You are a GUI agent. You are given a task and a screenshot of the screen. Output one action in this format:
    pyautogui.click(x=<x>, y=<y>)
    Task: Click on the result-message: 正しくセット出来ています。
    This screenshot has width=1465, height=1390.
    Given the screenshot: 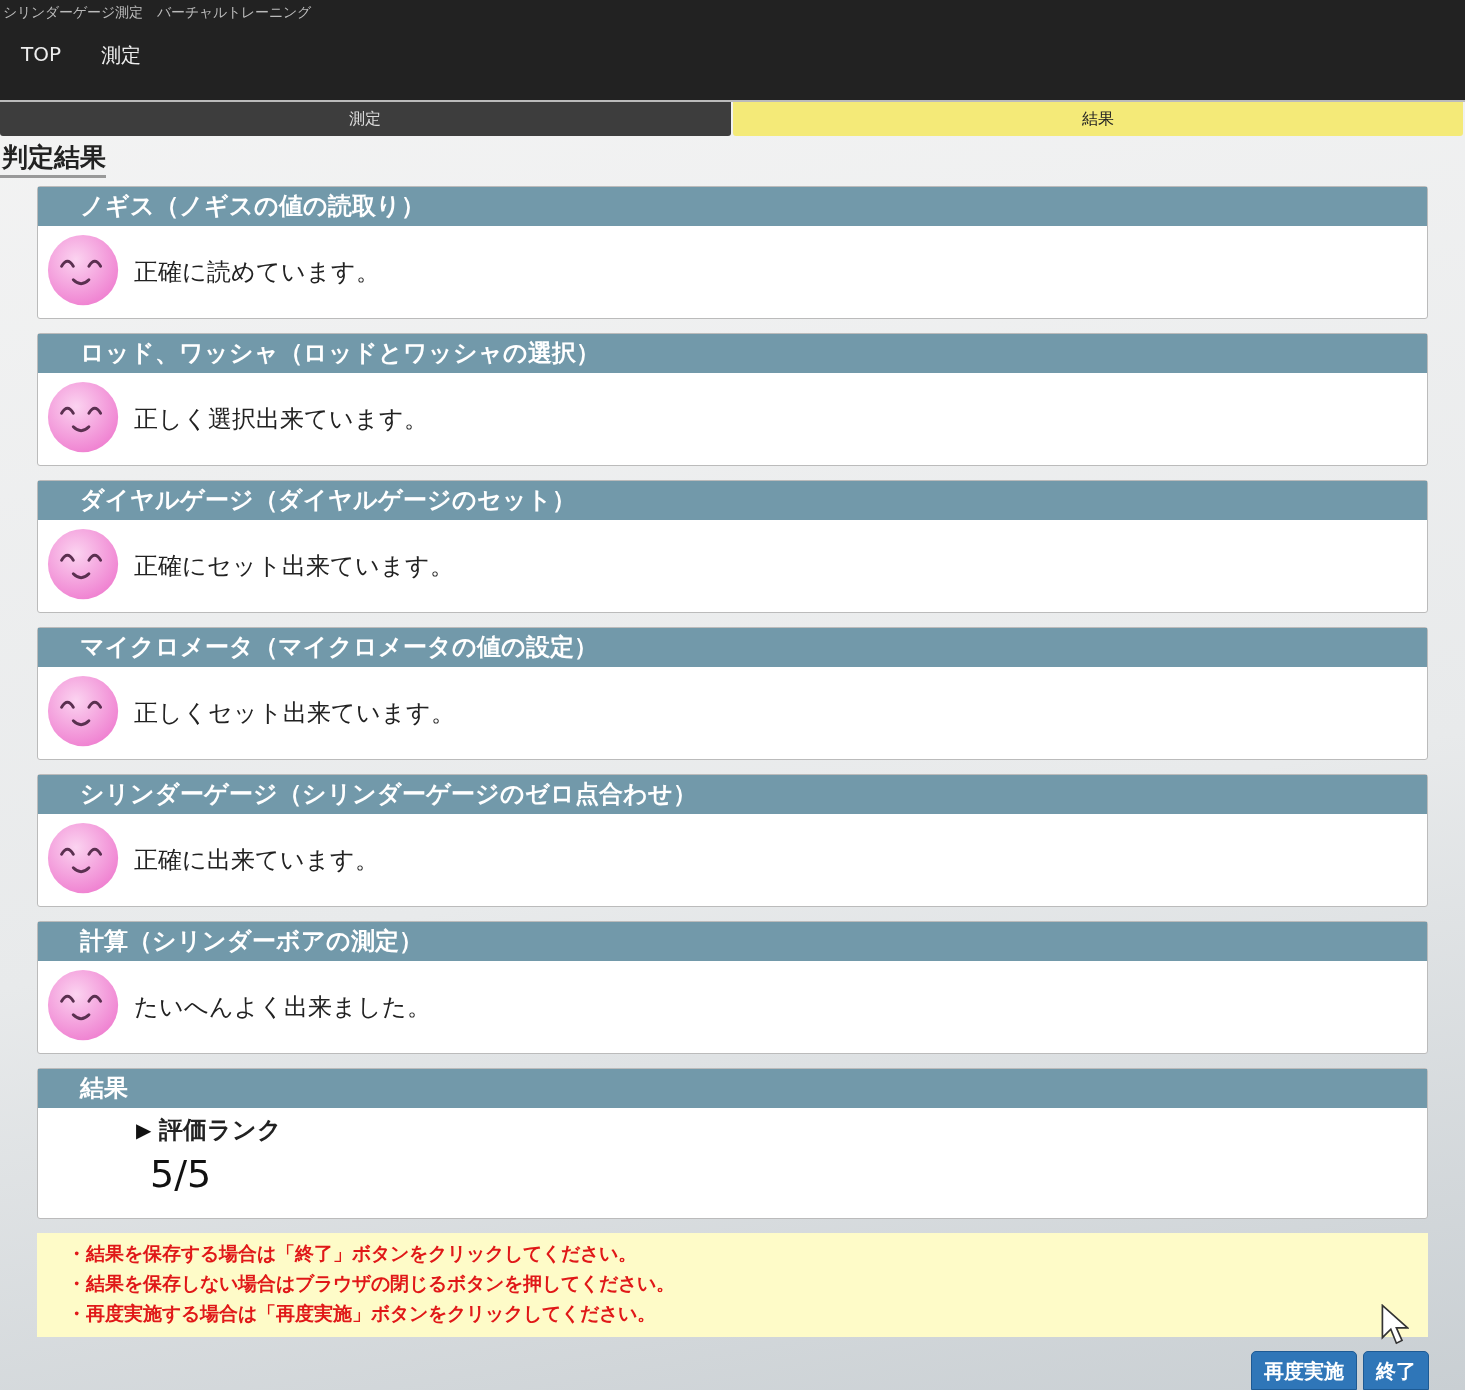 What is the action you would take?
    pyautogui.click(x=294, y=713)
    